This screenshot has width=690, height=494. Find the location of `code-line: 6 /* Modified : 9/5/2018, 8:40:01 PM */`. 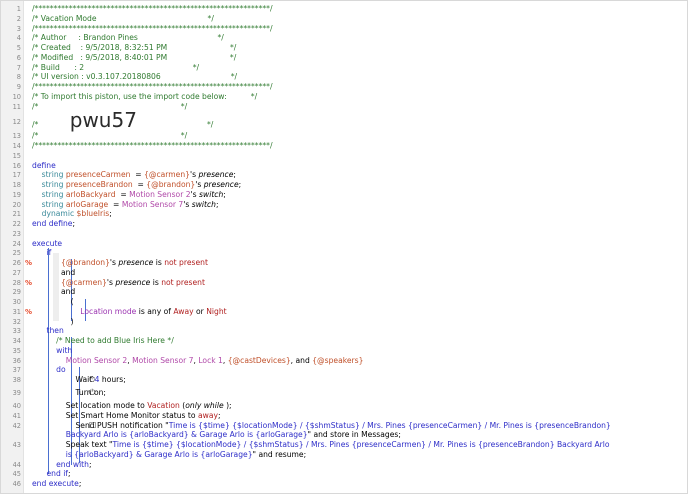

code-line: 6 /* Modified : 9/5/2018, 8:40:01 PM */ is located at coordinates (344, 58).